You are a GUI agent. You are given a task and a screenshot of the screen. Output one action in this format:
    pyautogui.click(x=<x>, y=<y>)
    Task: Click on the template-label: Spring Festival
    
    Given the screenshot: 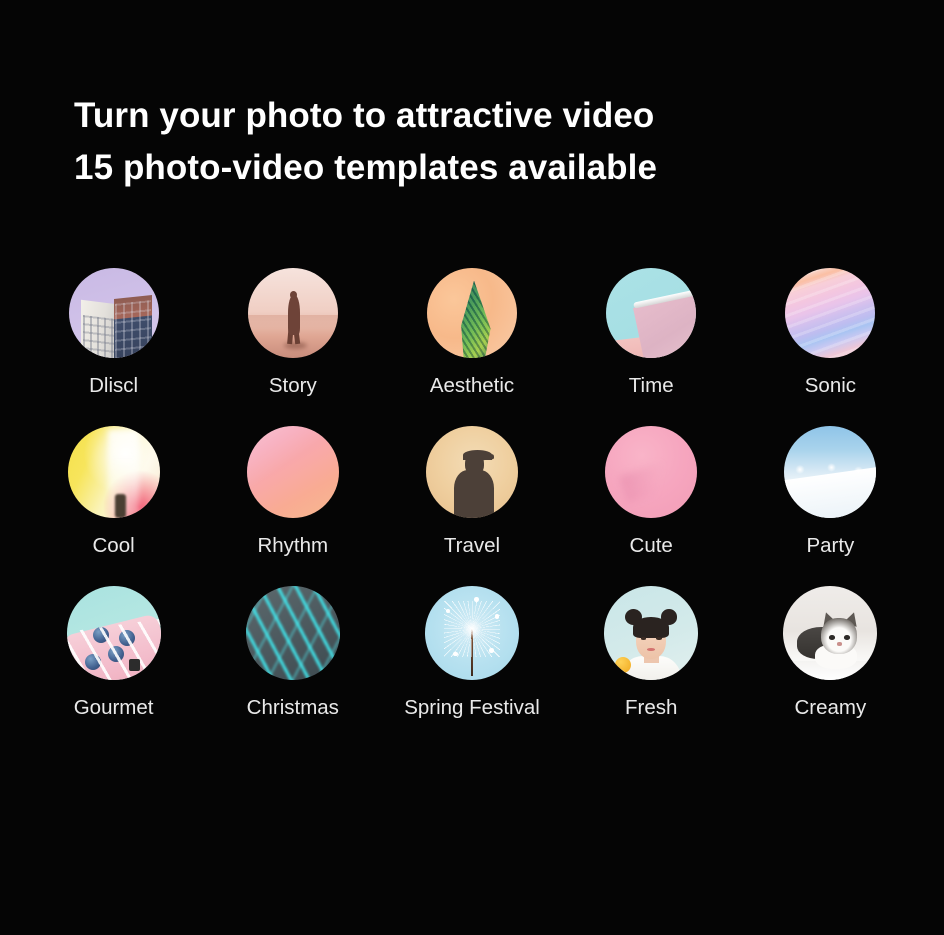 What is the action you would take?
    pyautogui.click(x=472, y=707)
    